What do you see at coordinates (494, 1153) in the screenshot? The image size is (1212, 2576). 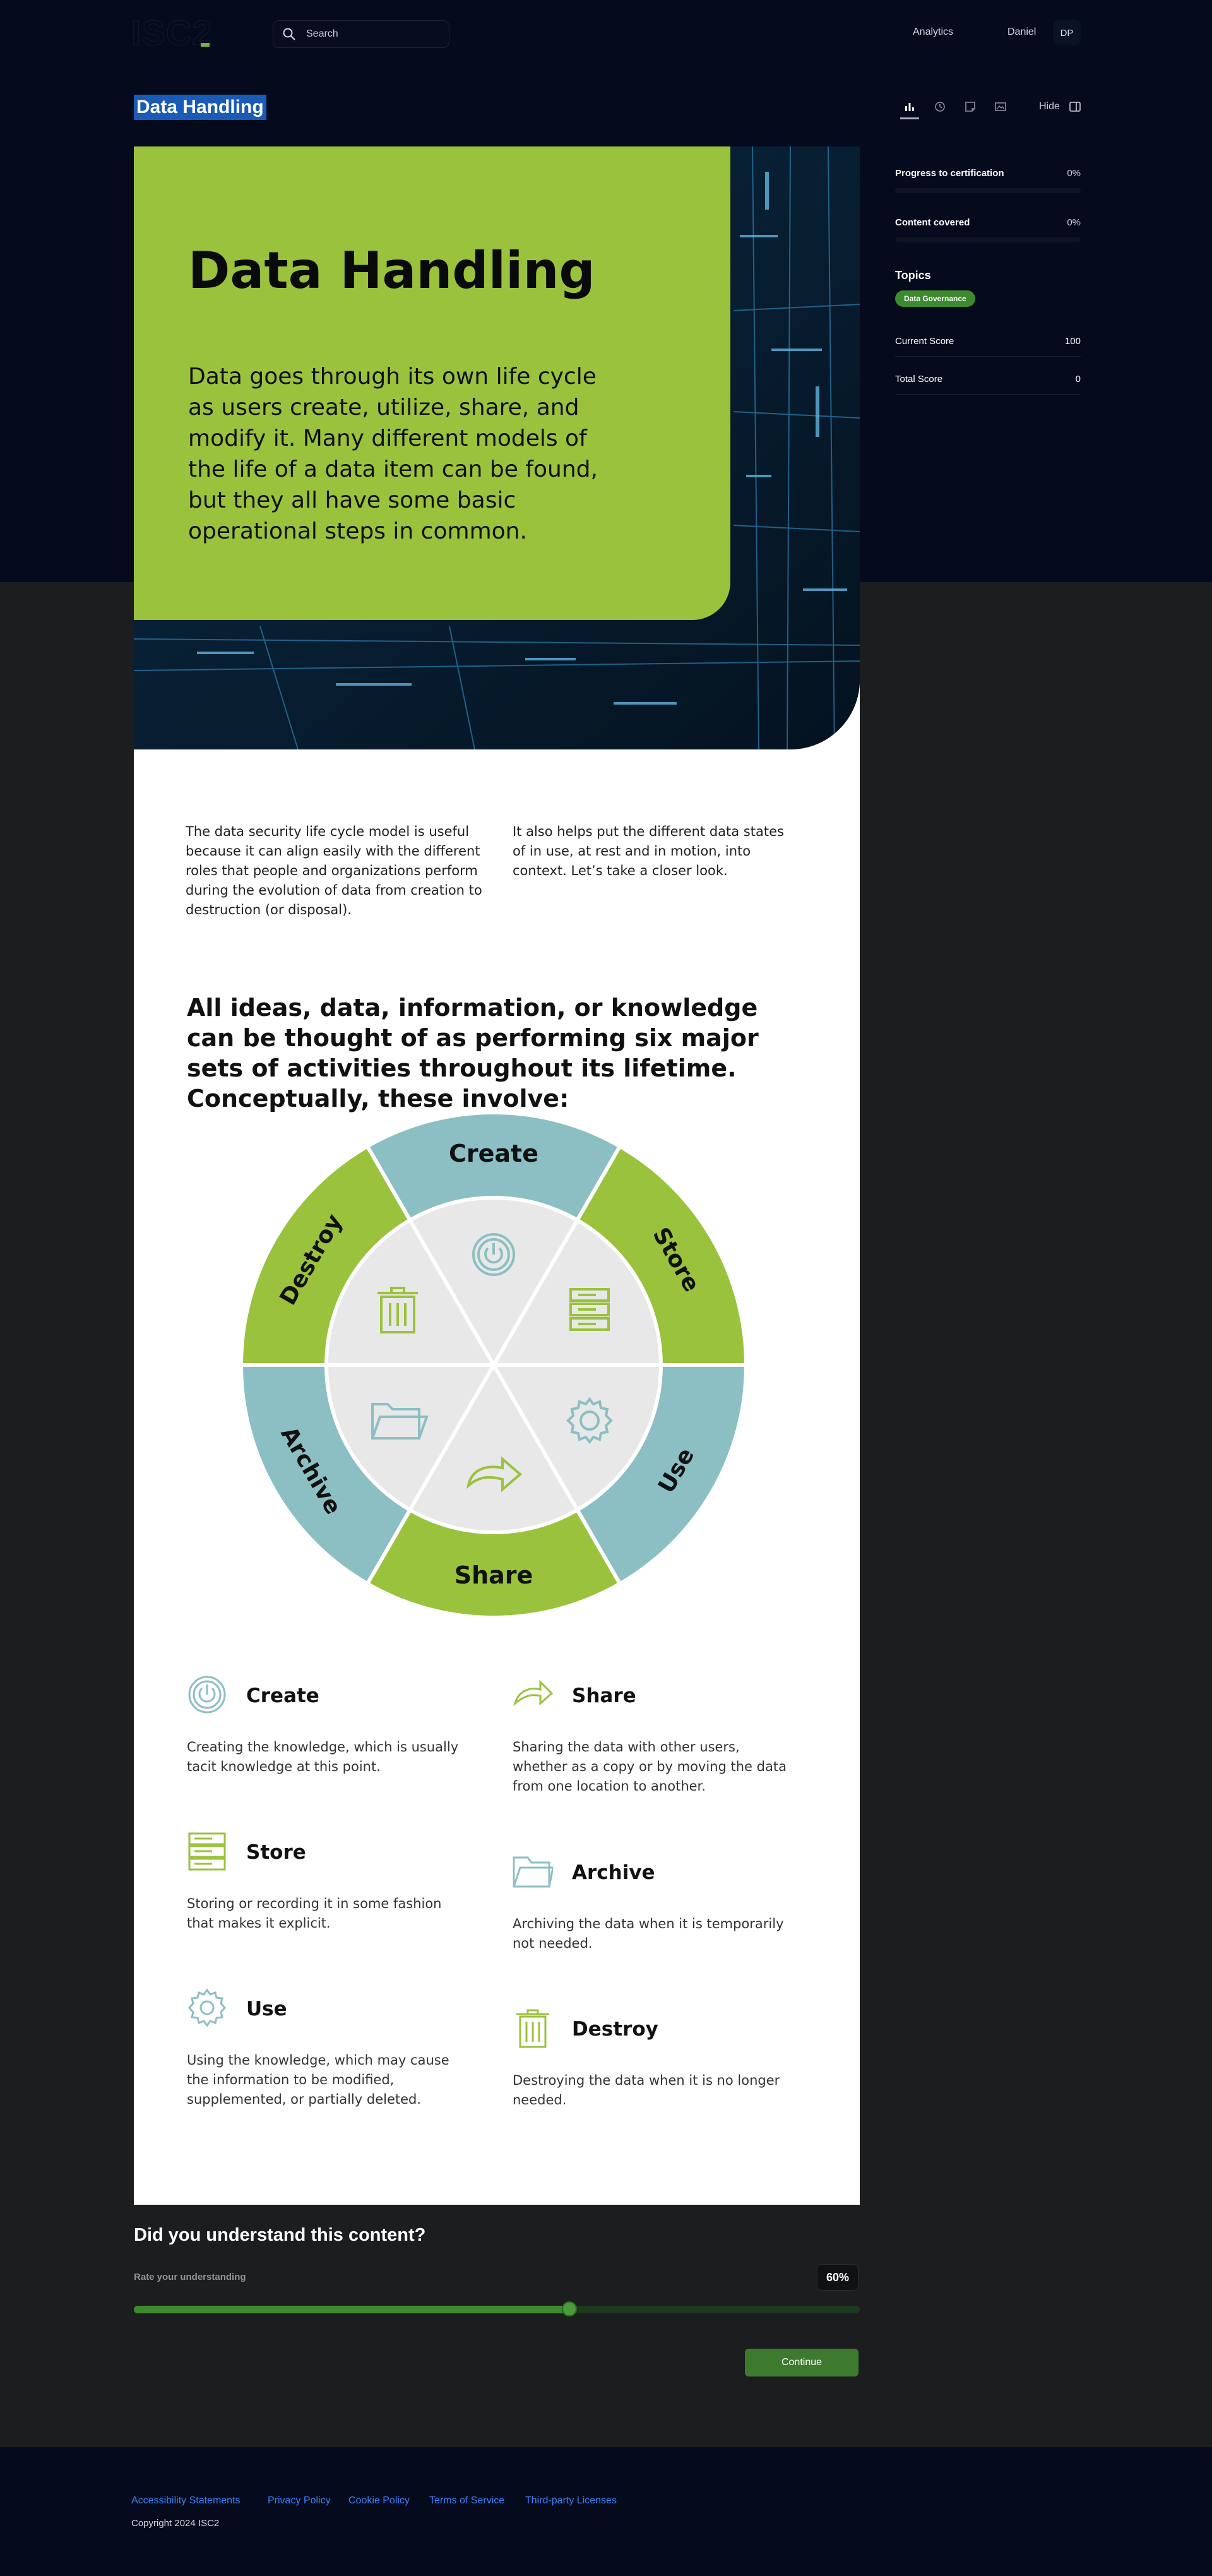 I see `wheel-label-create: Create` at bounding box center [494, 1153].